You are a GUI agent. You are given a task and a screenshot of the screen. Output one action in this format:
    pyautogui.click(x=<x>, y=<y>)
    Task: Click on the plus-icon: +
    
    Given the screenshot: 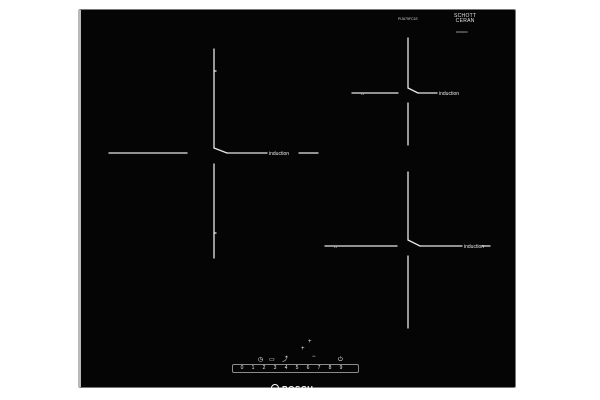 What is the action you would take?
    pyautogui.click(x=303, y=349)
    